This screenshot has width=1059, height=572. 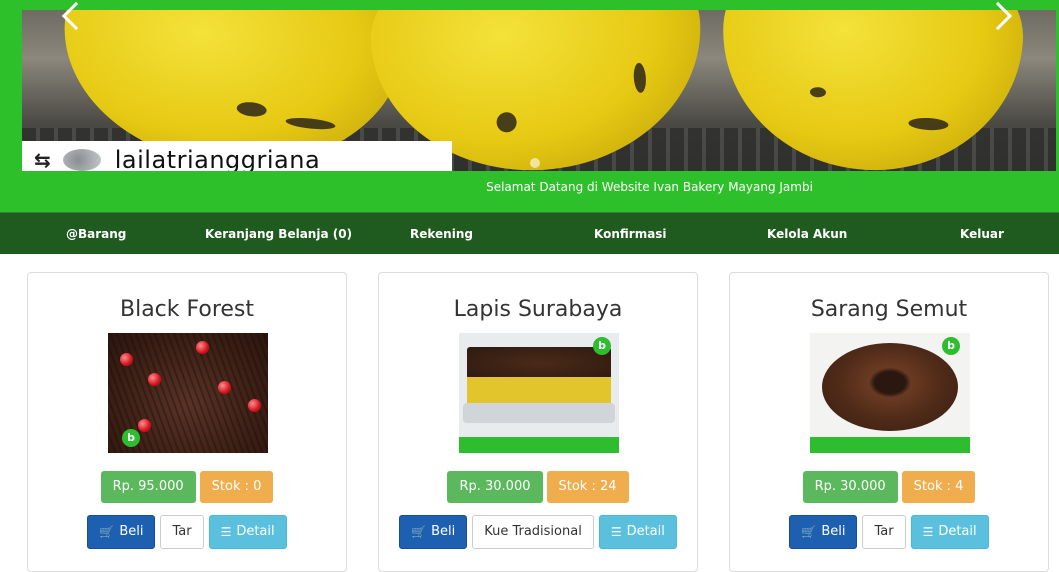 What do you see at coordinates (187, 309) in the screenshot?
I see `product-name: Black Forest` at bounding box center [187, 309].